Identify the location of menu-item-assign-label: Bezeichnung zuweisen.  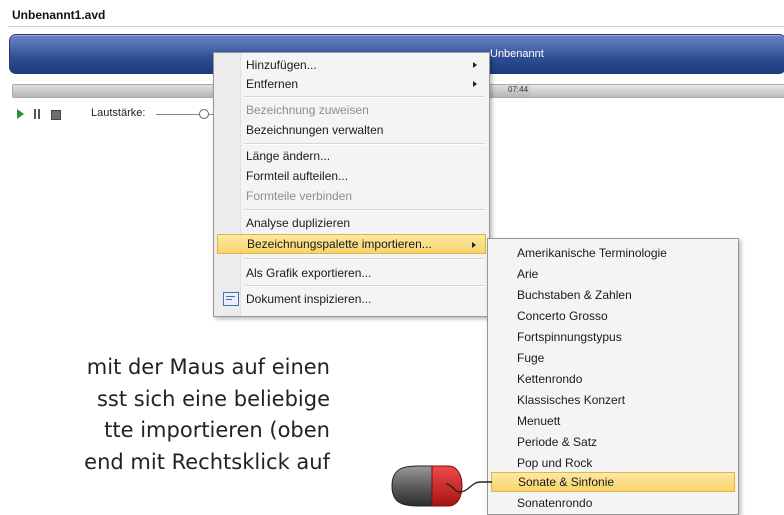
(351, 110).